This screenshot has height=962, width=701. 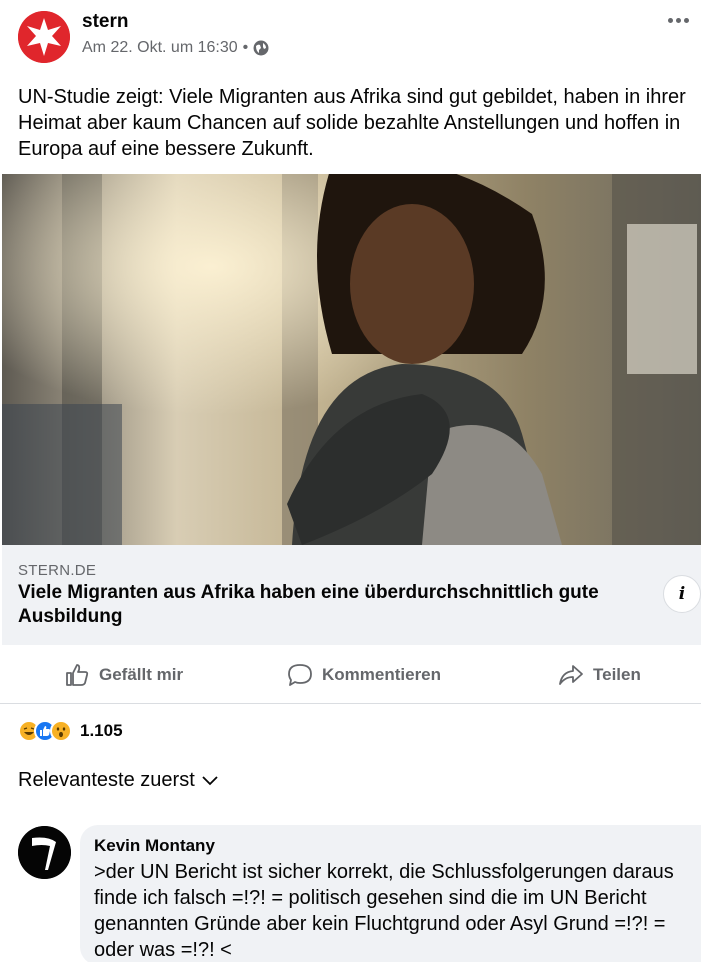 What do you see at coordinates (106, 780) in the screenshot?
I see `sort-label: Relevanteste zuerst` at bounding box center [106, 780].